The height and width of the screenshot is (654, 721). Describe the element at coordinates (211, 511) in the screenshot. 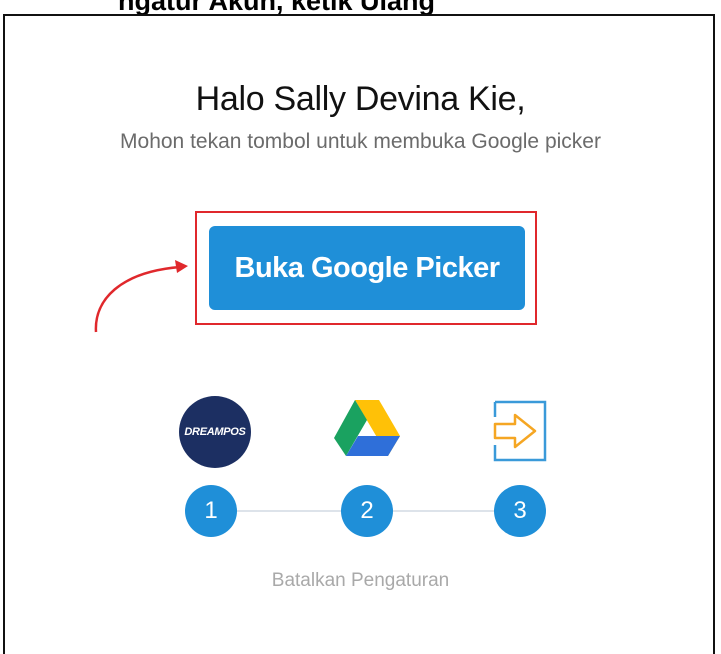

I see `step-number: 1` at that location.